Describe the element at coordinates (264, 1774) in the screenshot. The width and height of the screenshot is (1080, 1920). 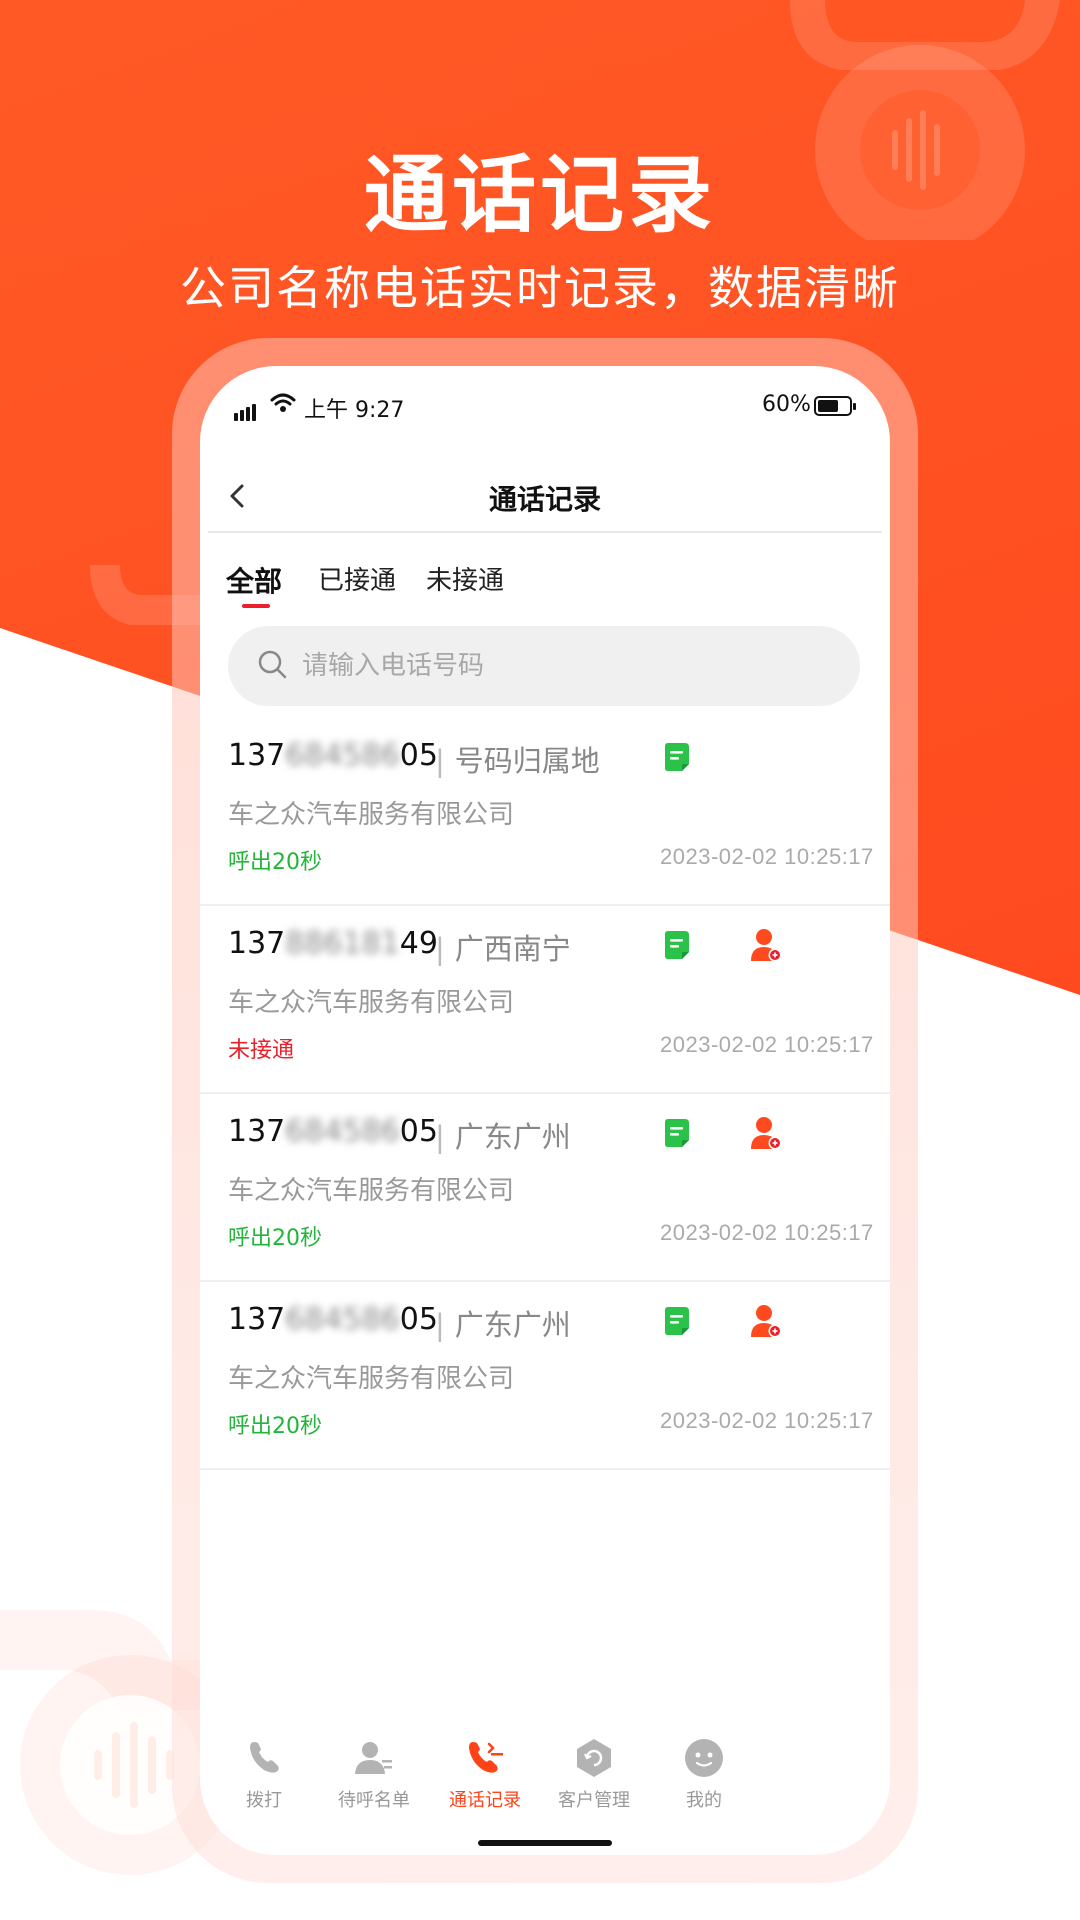
I see `tabbar-item-dial: 拨打` at that location.